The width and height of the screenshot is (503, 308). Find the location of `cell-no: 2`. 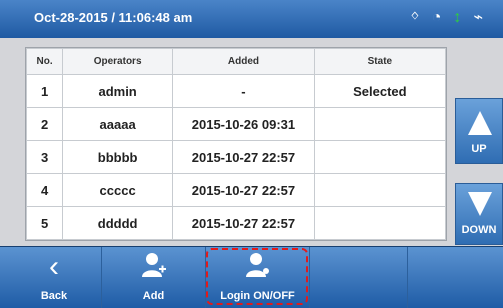

cell-no: 2 is located at coordinates (44, 124).